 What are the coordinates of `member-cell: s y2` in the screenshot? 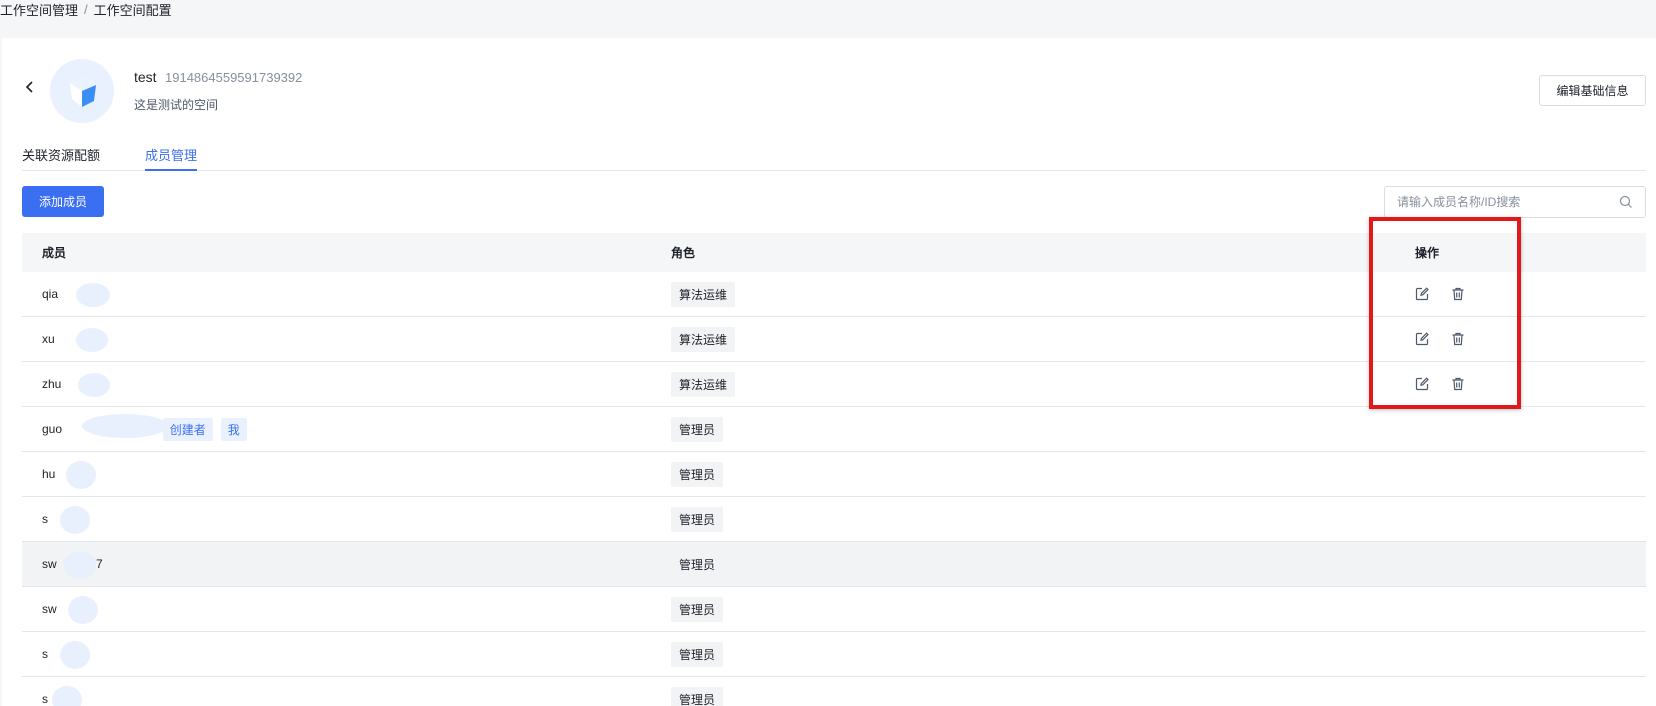 It's located at (66, 655).